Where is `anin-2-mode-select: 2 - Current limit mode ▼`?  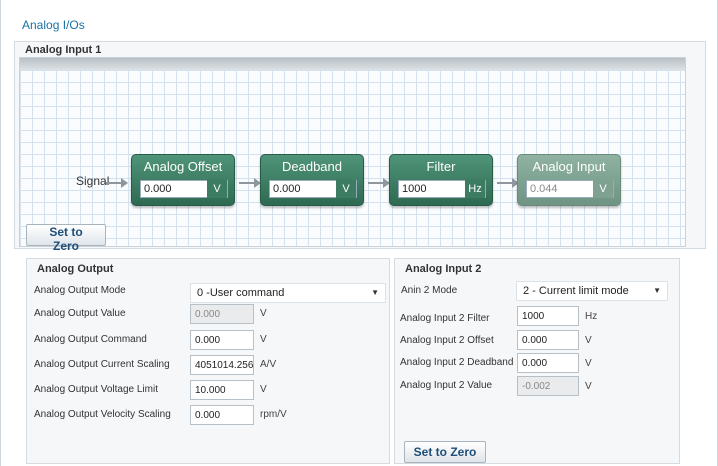 anin-2-mode-select: 2 - Current limit mode ▼ is located at coordinates (592, 291).